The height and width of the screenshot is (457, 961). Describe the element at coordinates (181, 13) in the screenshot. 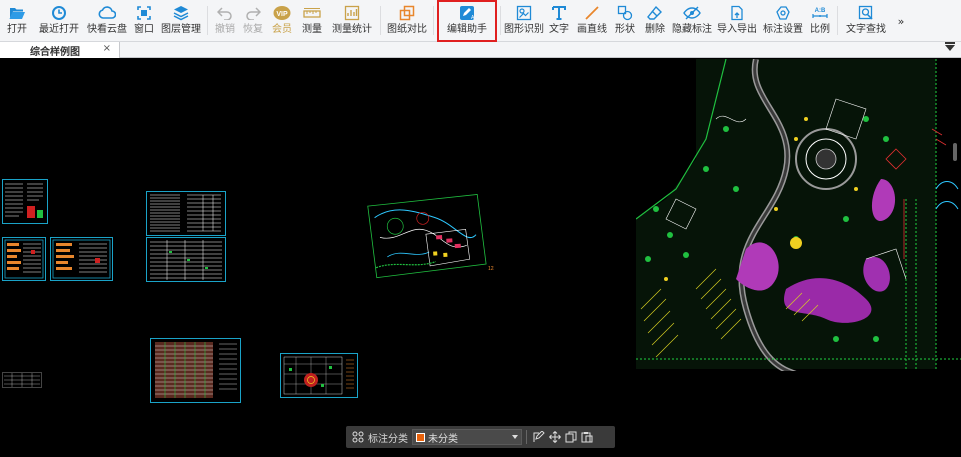

I see `layers-icon` at that location.